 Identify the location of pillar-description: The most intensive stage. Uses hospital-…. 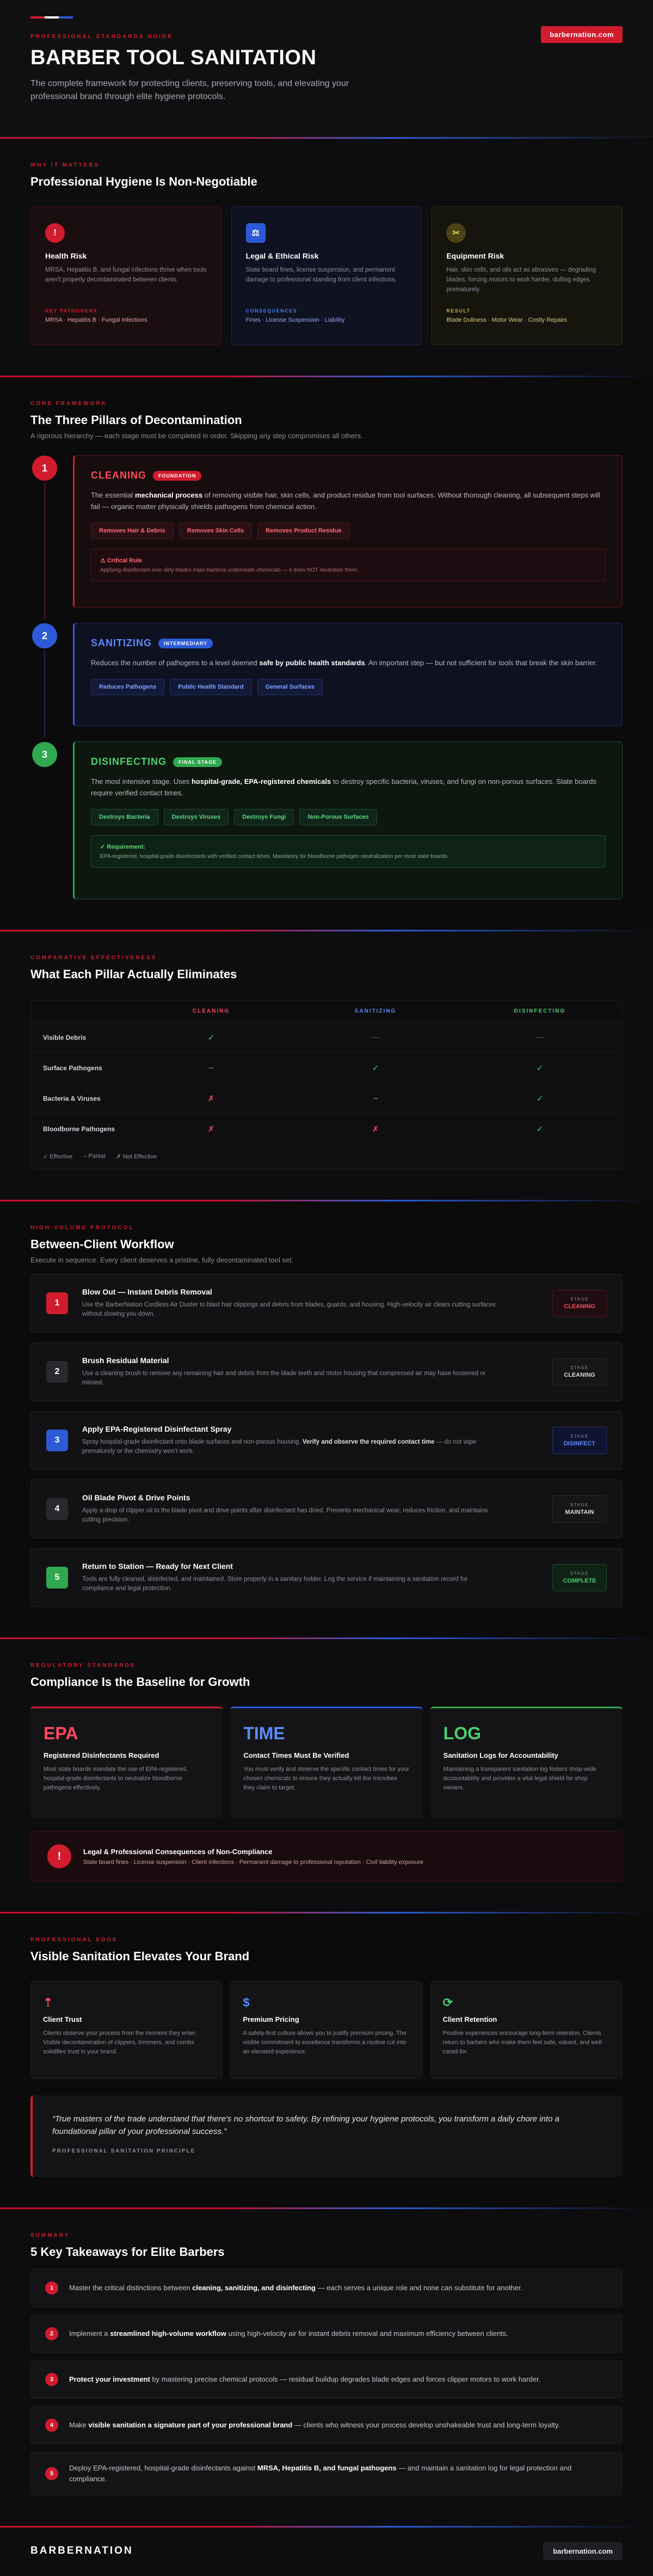
(343, 787).